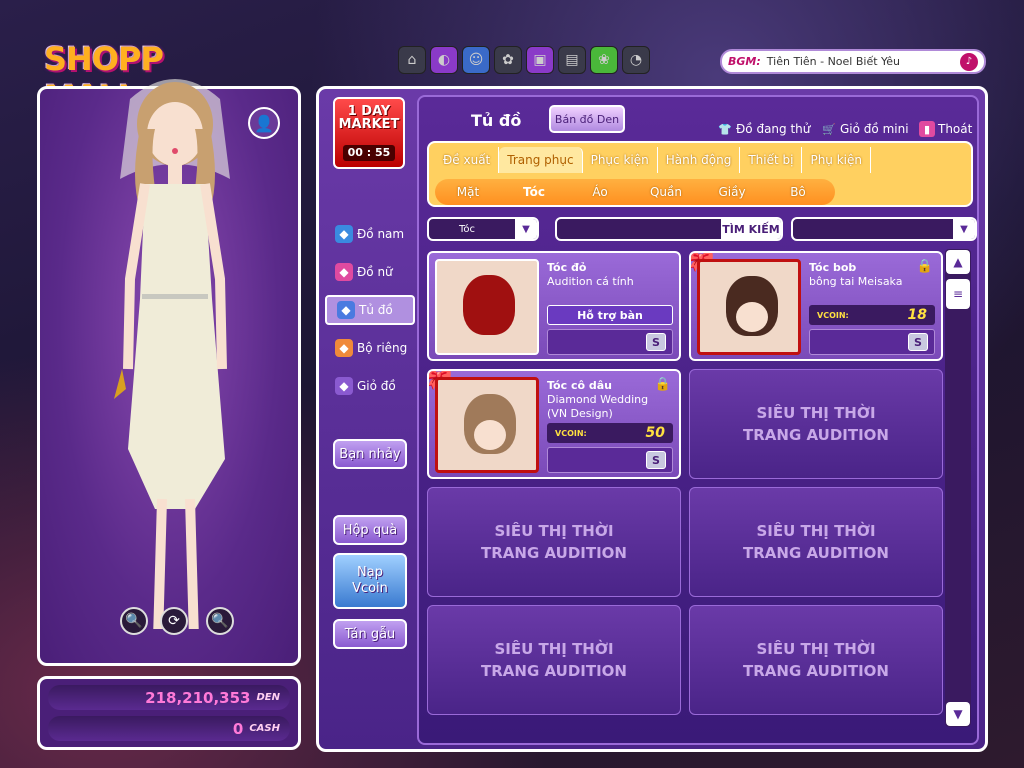  Describe the element at coordinates (169, 728) in the screenshot. I see `cash-balance: 0 CASH` at that location.